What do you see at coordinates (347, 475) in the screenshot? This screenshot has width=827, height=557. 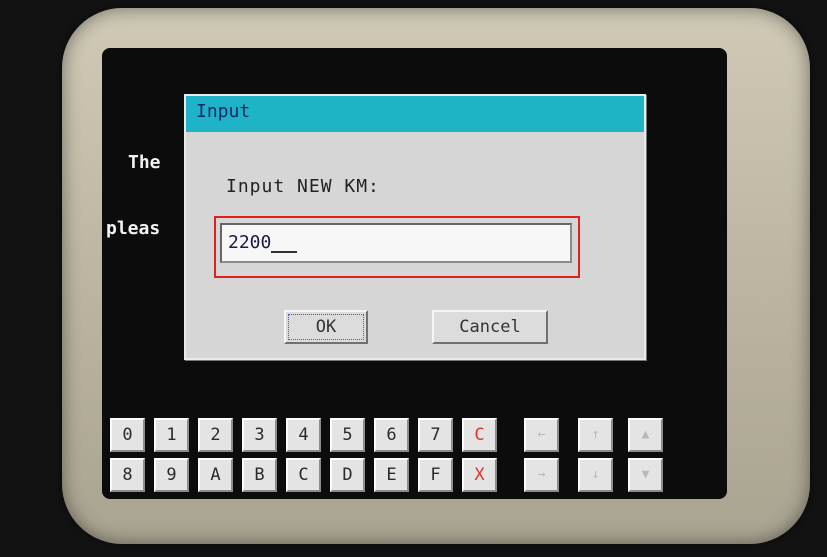 I see `key-d: D` at bounding box center [347, 475].